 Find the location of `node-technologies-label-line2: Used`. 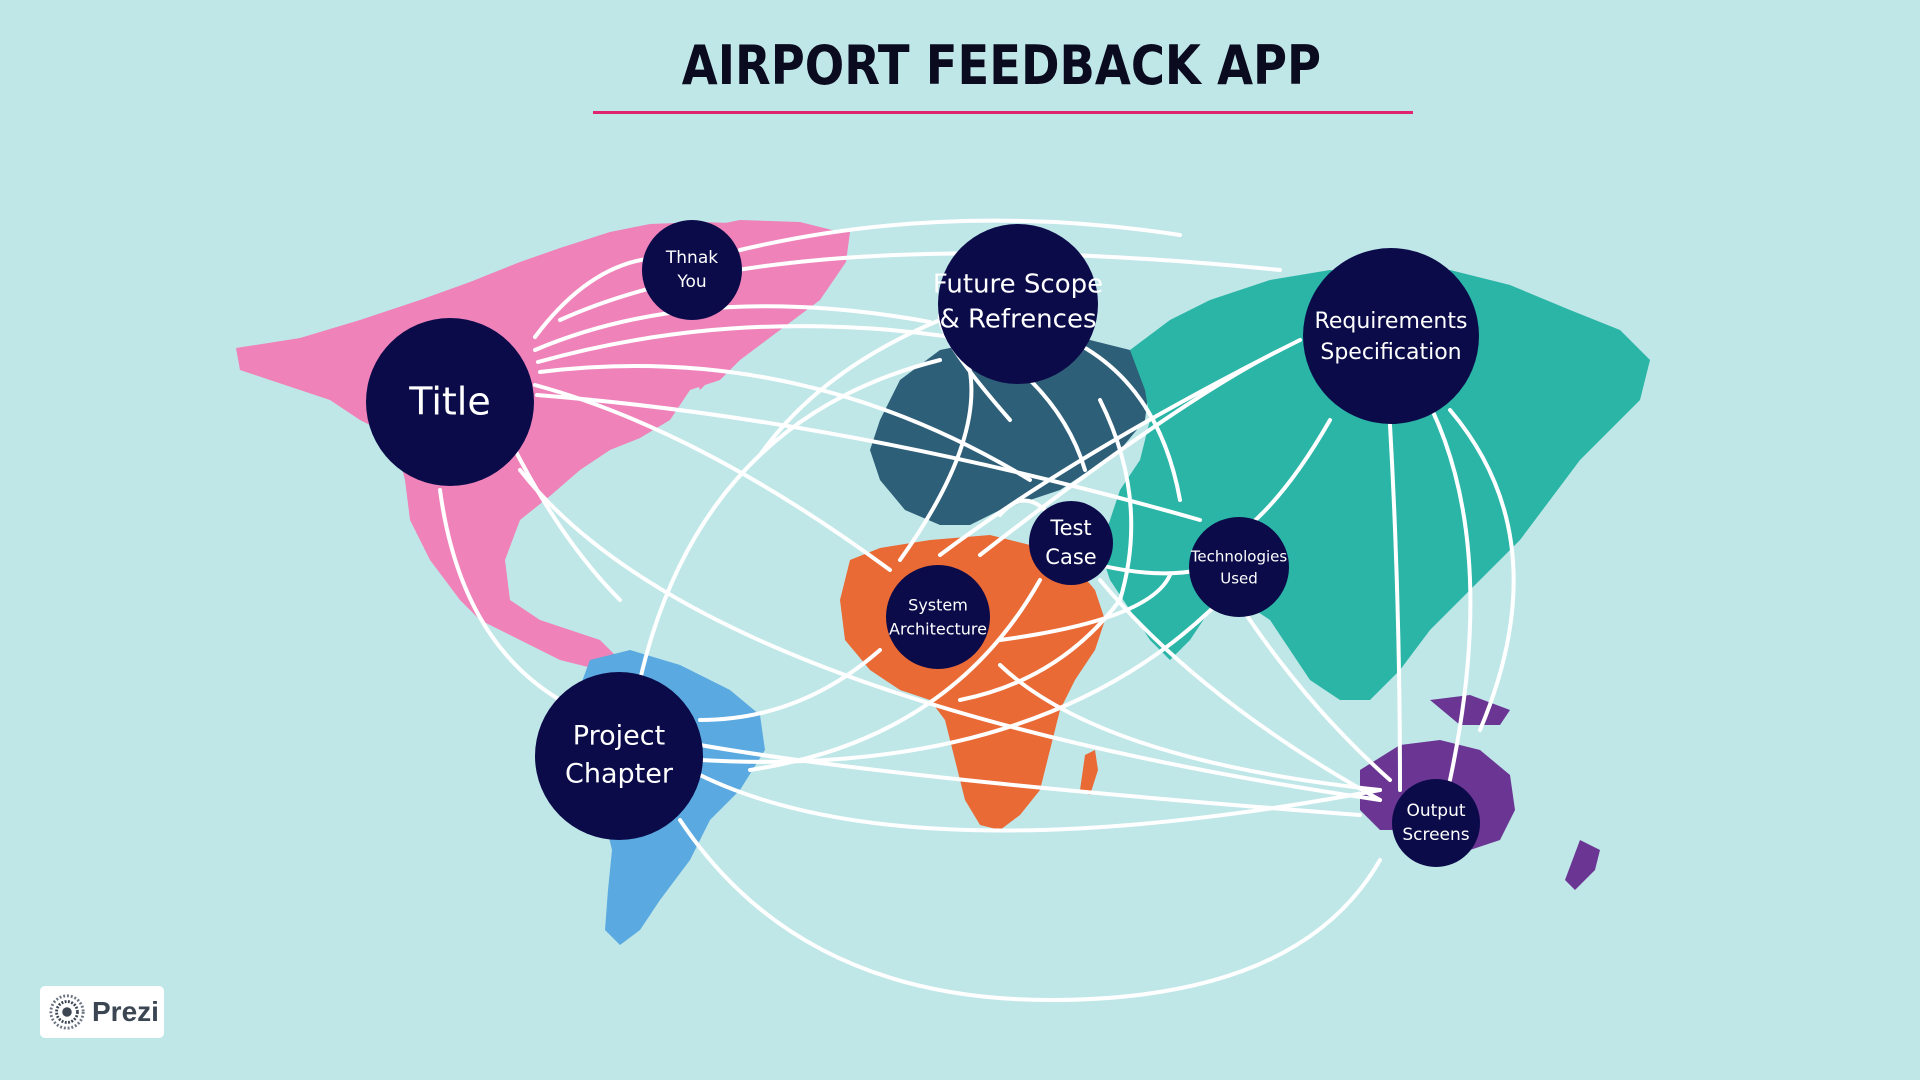

node-technologies-label-line2: Used is located at coordinates (1239, 579).